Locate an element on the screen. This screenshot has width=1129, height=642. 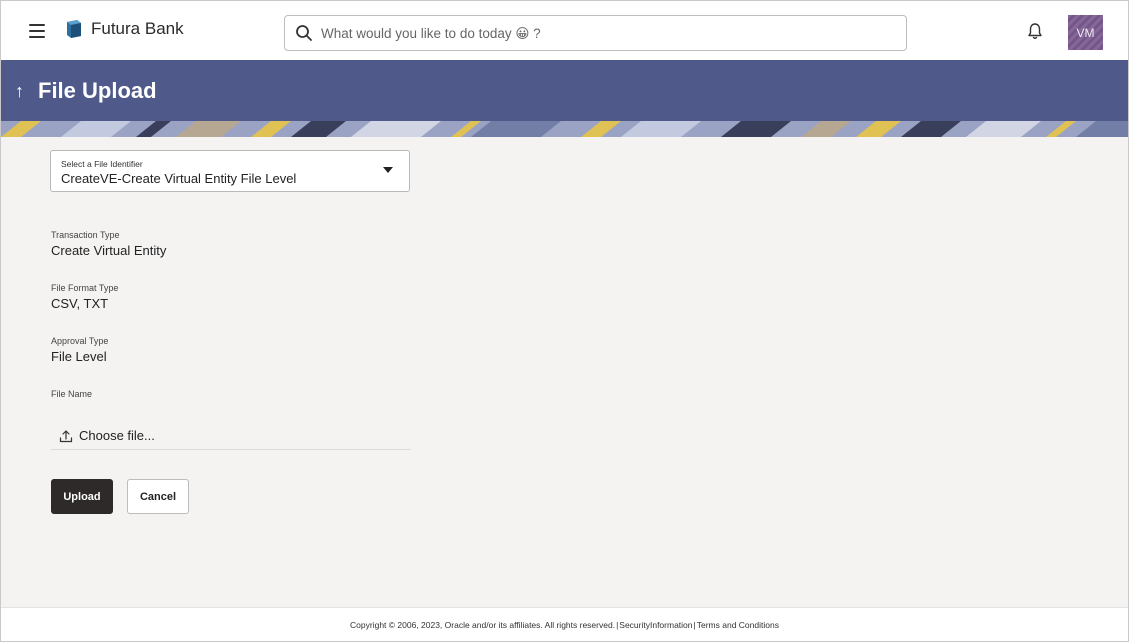
up-arrow-icon: ↑ is located at coordinates (19, 90).